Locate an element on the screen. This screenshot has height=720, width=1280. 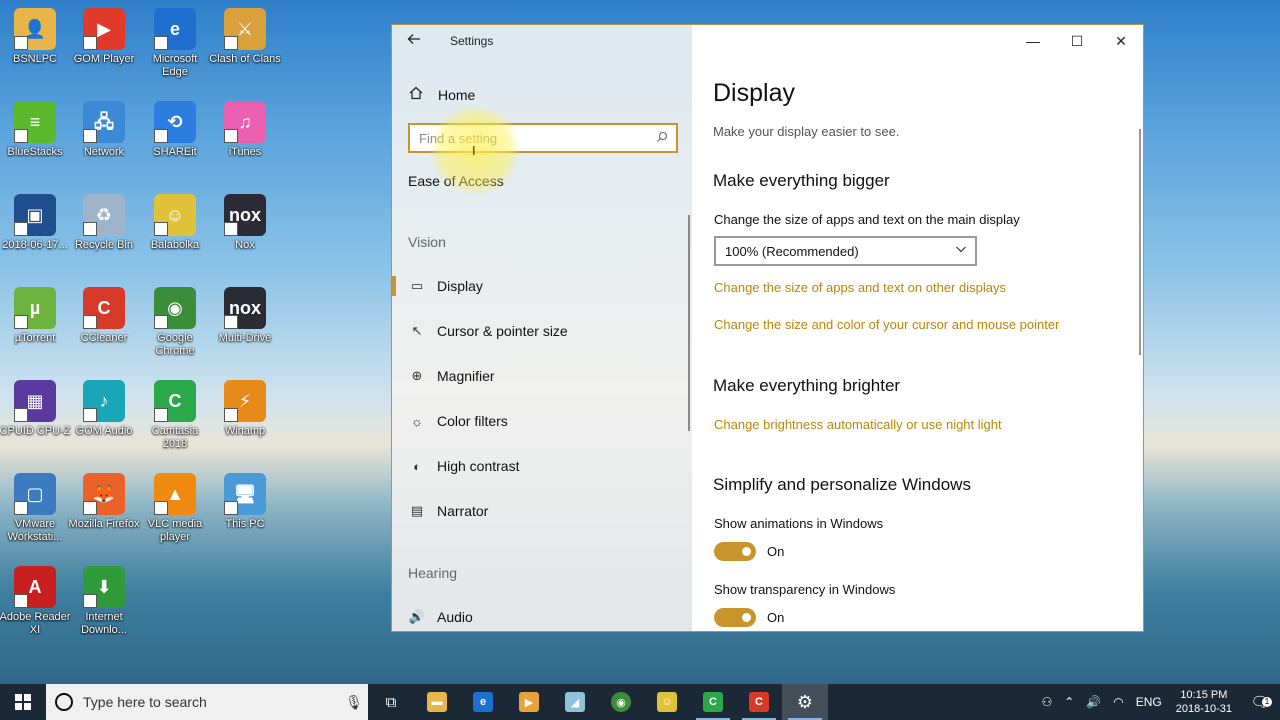
task-view-button: ⧉ is located at coordinates (391, 702).